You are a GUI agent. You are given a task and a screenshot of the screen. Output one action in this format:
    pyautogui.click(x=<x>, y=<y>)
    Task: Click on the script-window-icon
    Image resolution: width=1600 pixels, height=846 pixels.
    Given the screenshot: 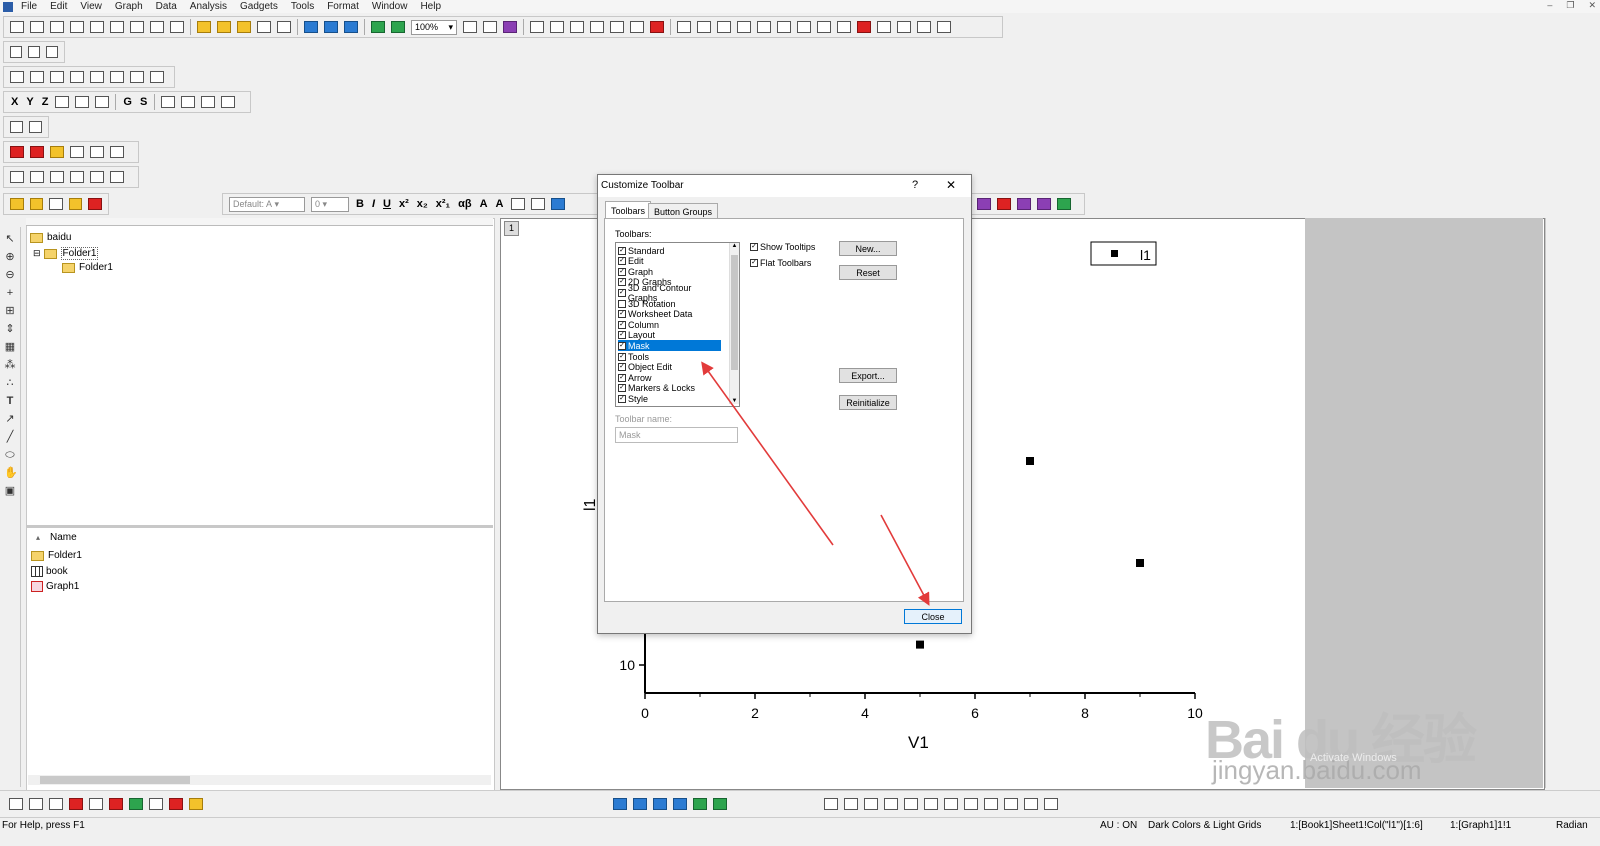 What is the action you would take?
    pyautogui.click(x=617, y=27)
    